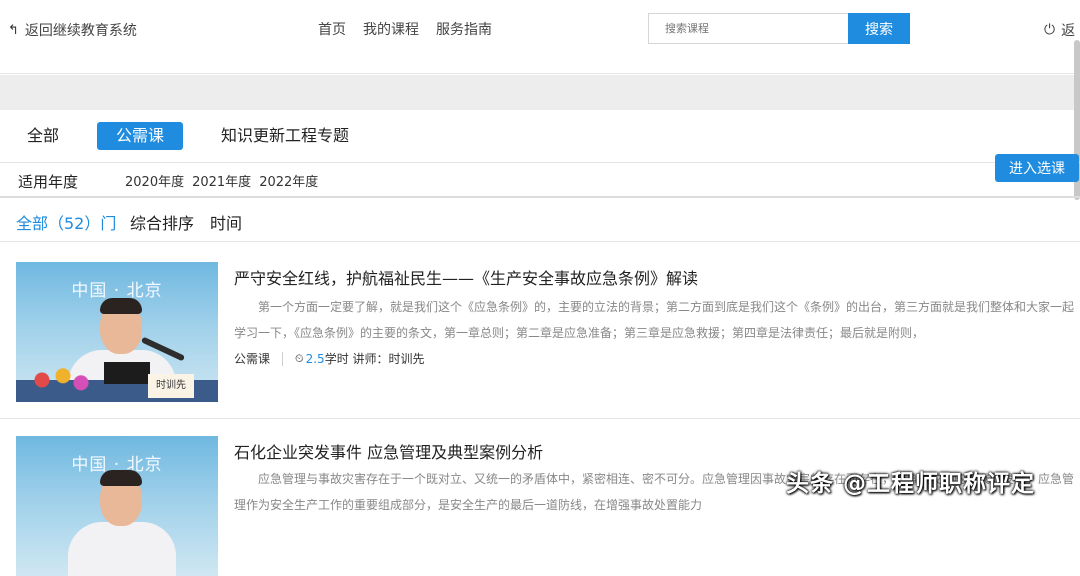 This screenshot has height=576, width=1080. Describe the element at coordinates (117, 332) in the screenshot. I see `course-thumbnail: 中国 · 北京 时训先` at that location.